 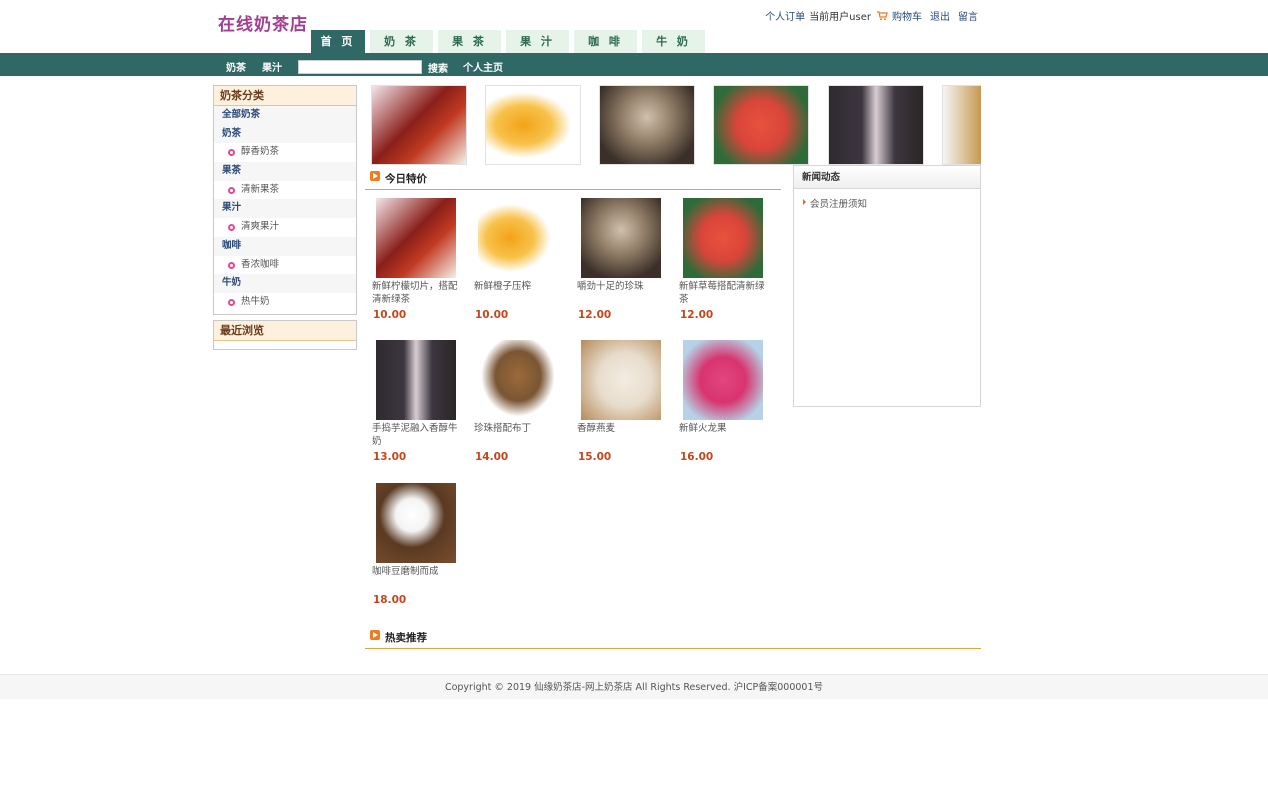 I want to click on hot-section-header: 热卖推荐, so click(x=673, y=637).